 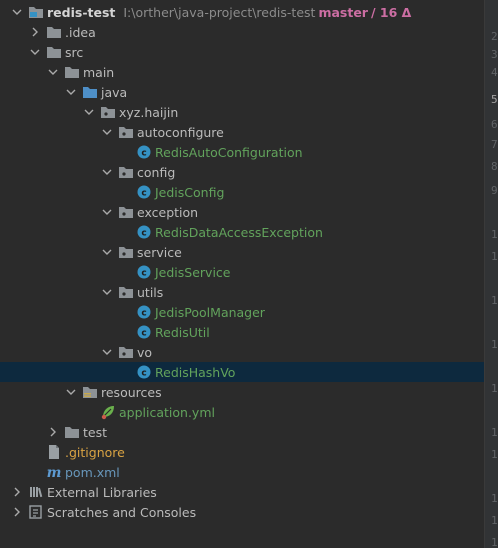 What do you see at coordinates (494, 36) in the screenshot?
I see `line-number: 2` at bounding box center [494, 36].